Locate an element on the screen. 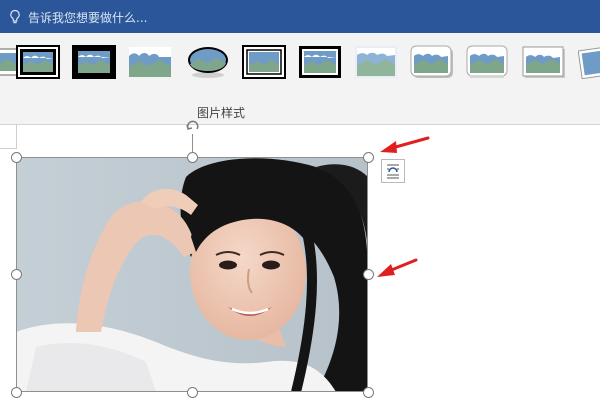 This screenshot has width=600, height=400. lightbulb-icon is located at coordinates (15, 16).